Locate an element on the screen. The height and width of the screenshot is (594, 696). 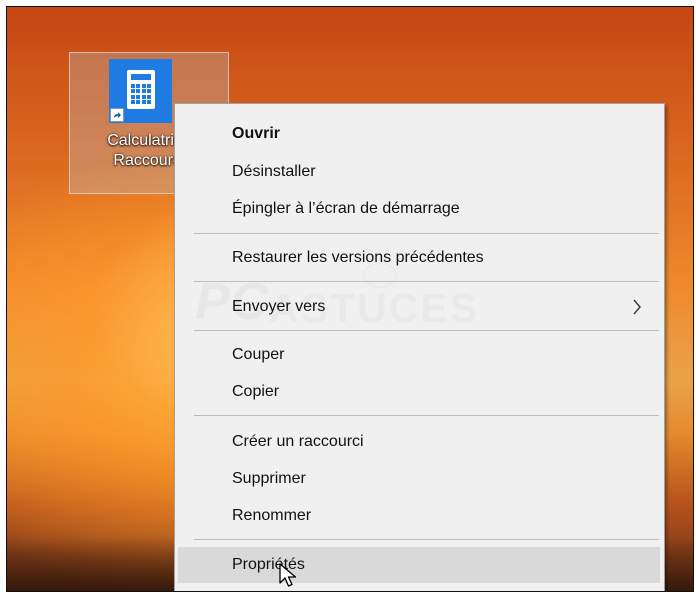
menu-item-label: Couper is located at coordinates (258, 354).